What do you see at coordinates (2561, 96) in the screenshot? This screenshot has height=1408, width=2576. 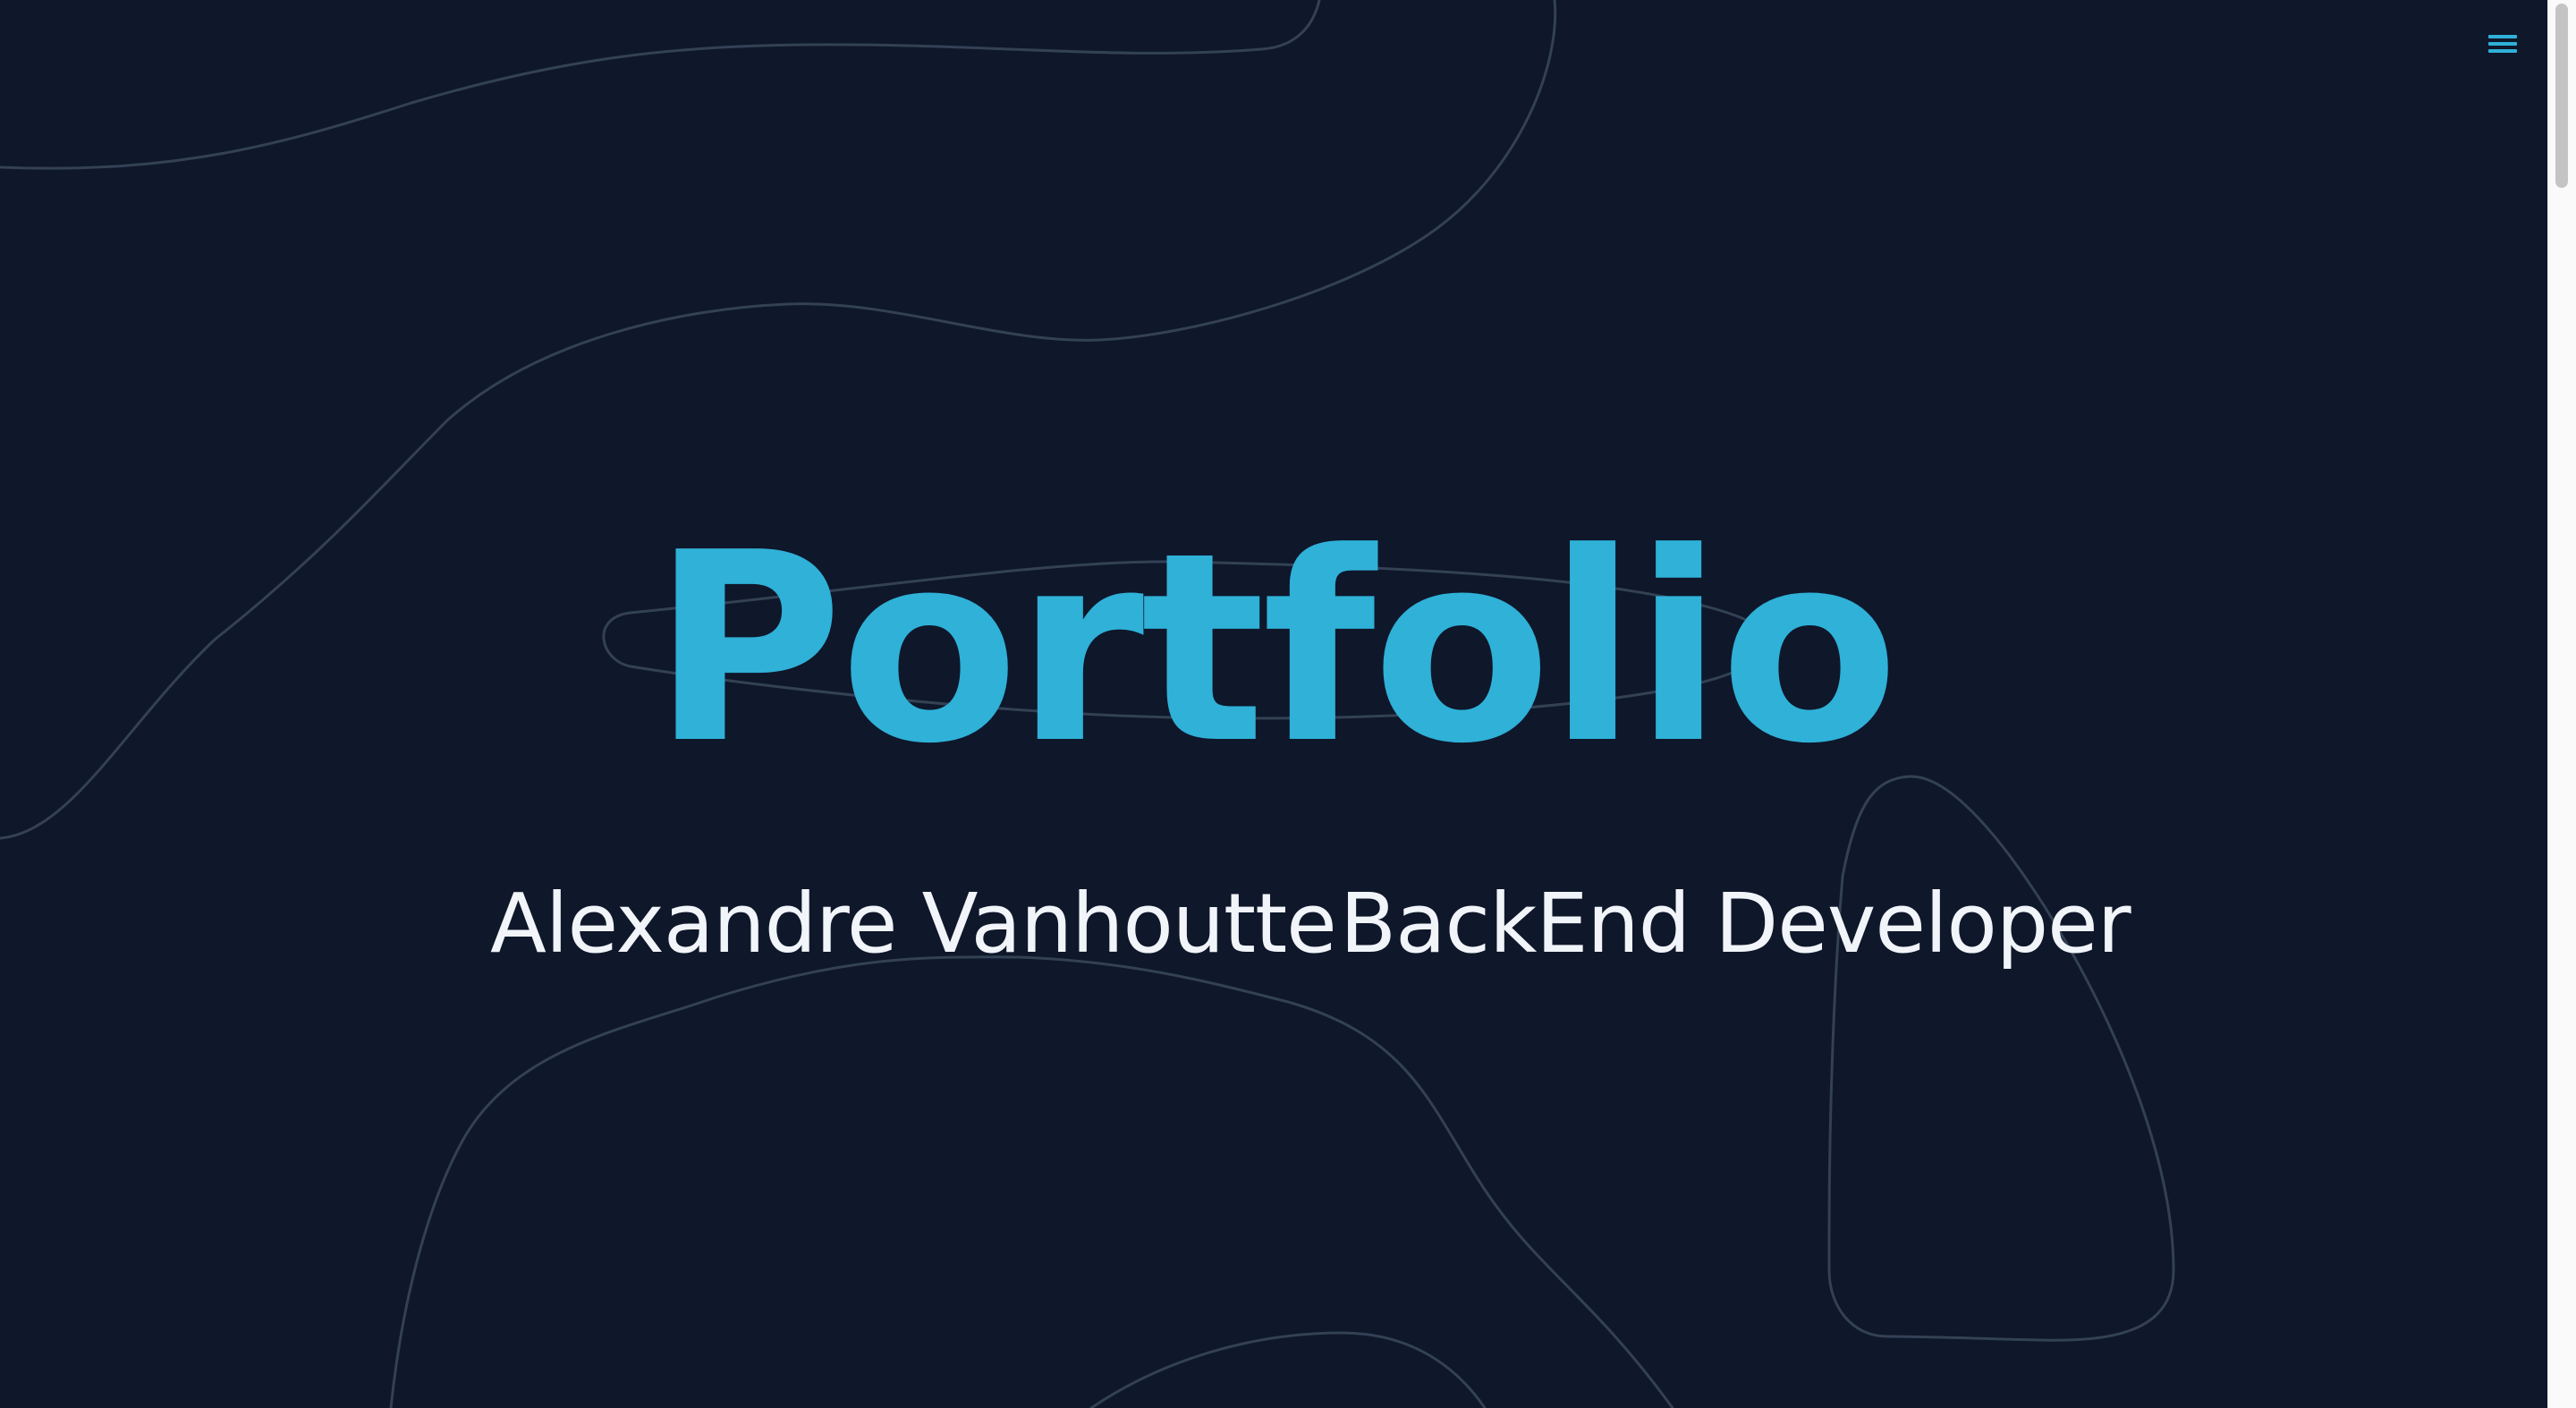 I see `scrollbar-thumb` at bounding box center [2561, 96].